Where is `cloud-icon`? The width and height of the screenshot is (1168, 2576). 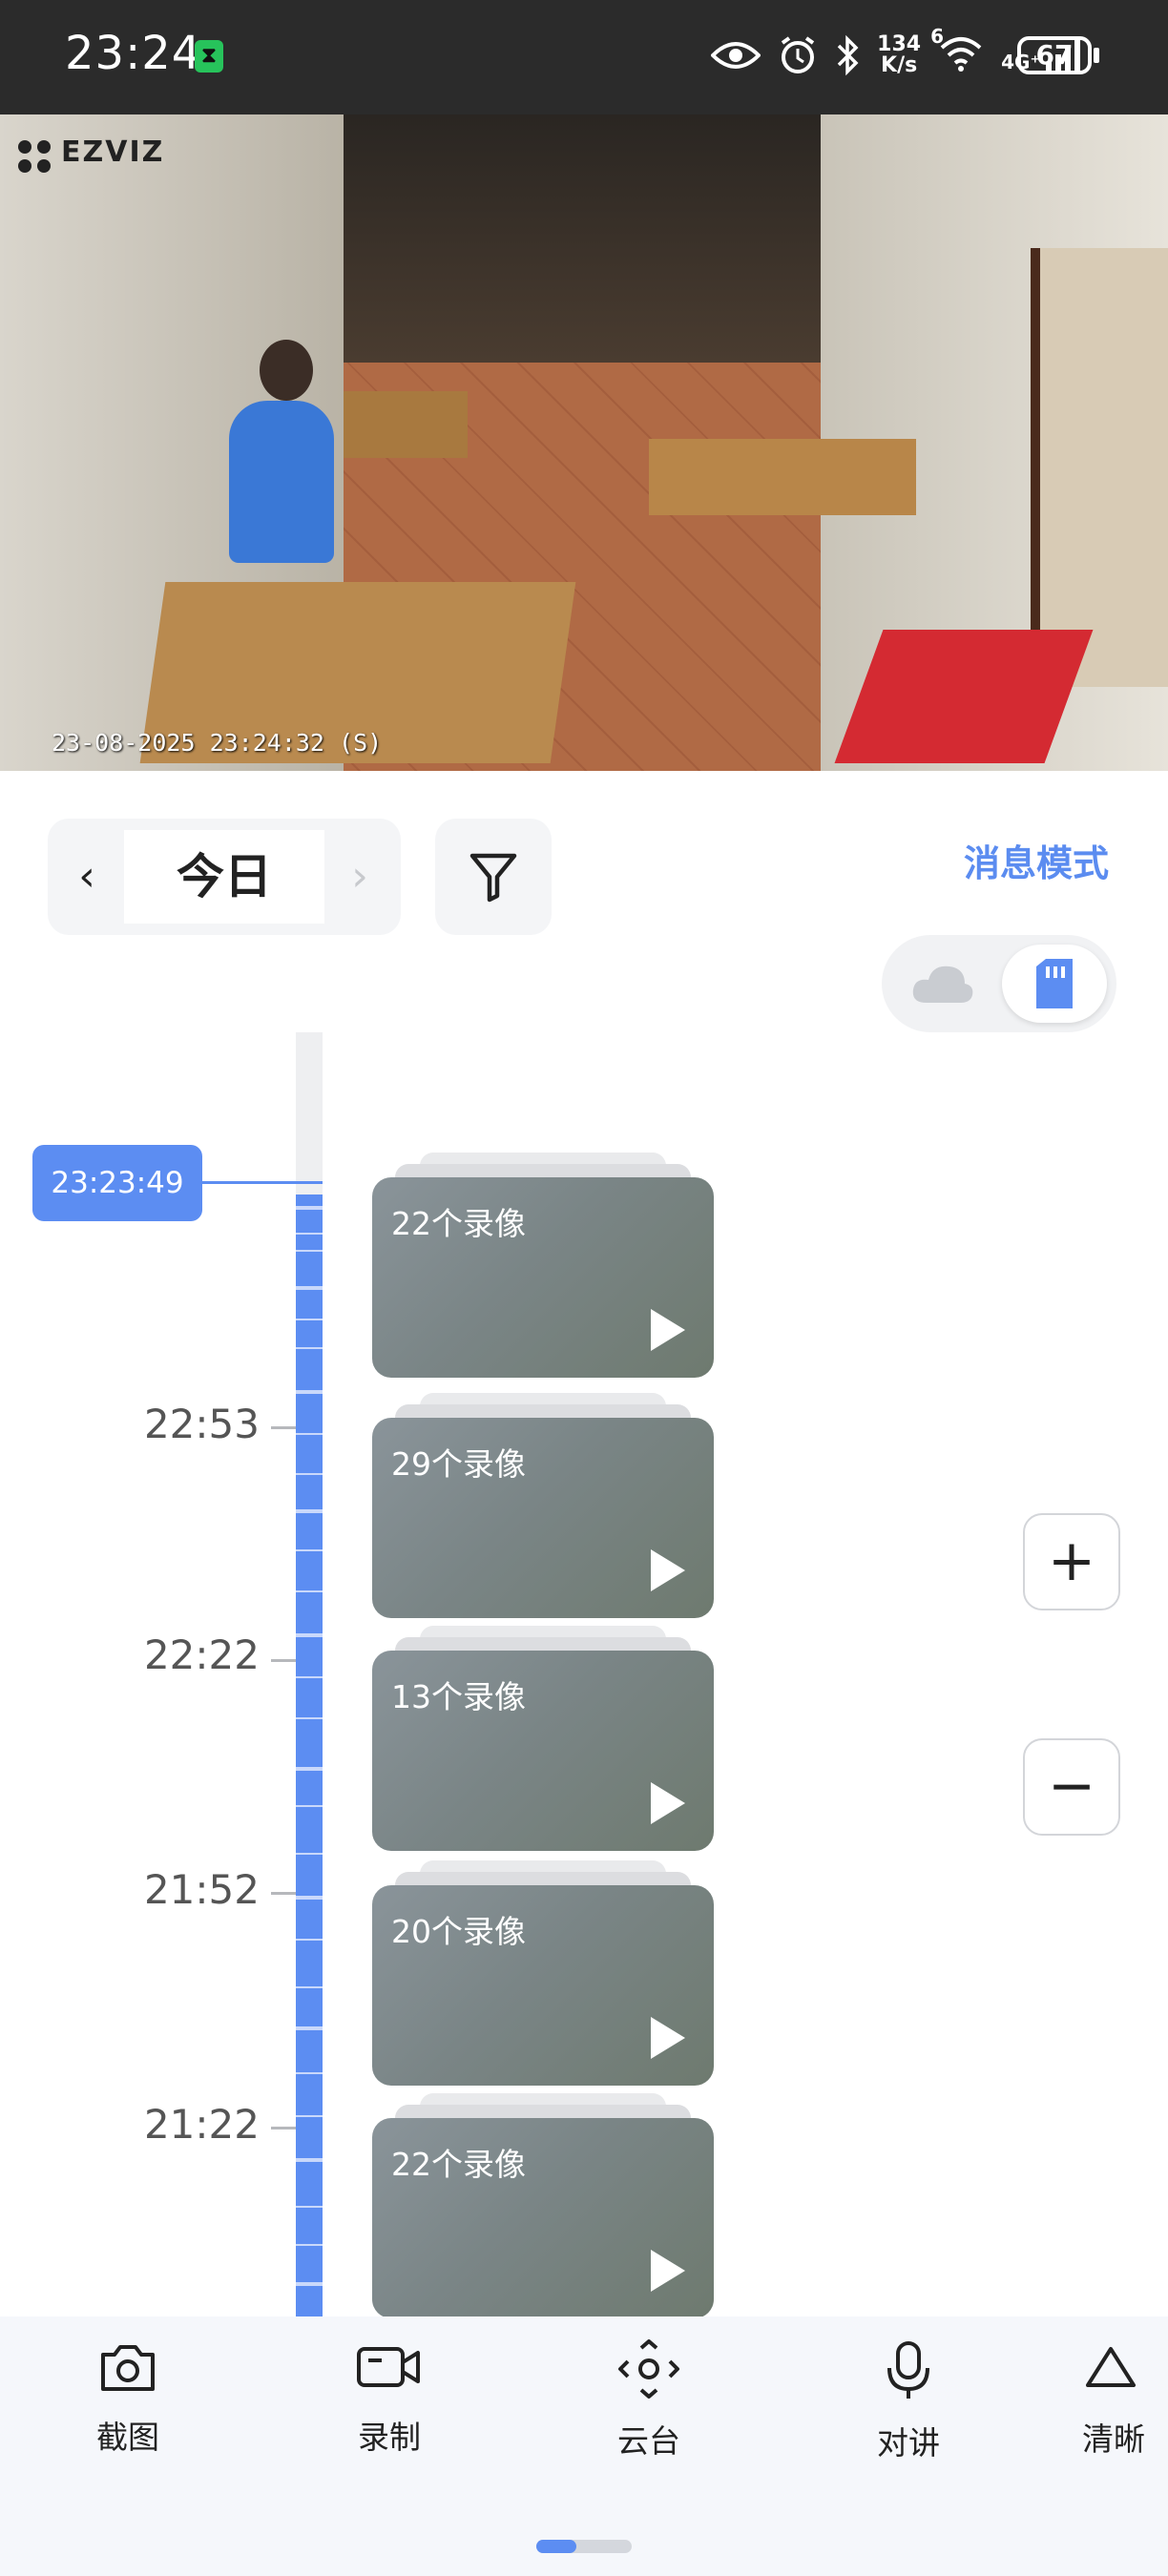
cloud-icon is located at coordinates (942, 984).